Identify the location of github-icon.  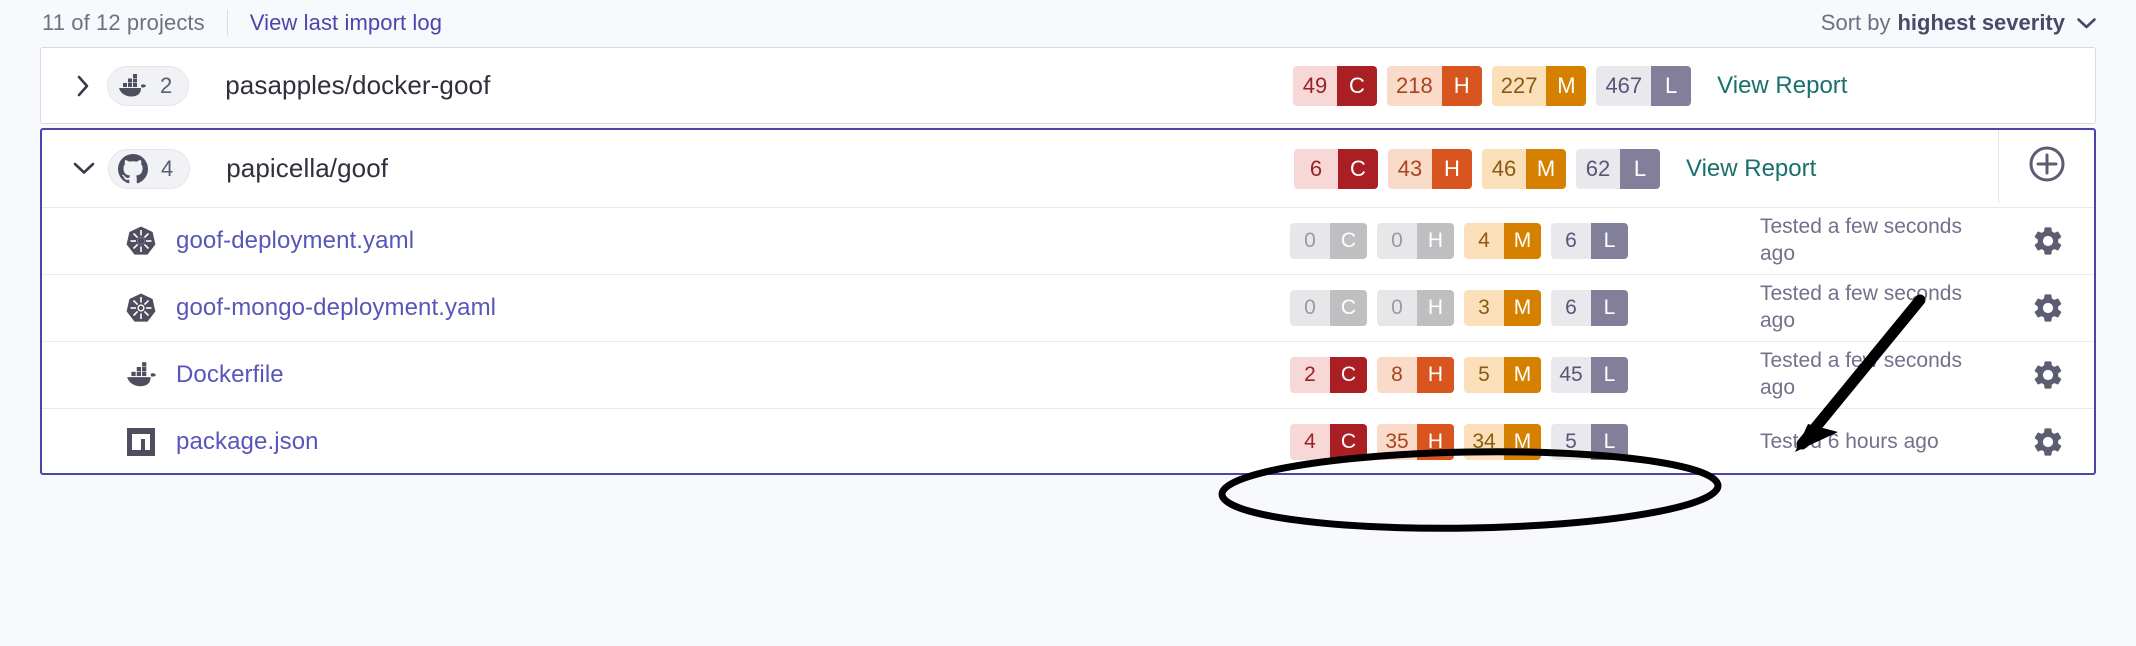
(133, 169).